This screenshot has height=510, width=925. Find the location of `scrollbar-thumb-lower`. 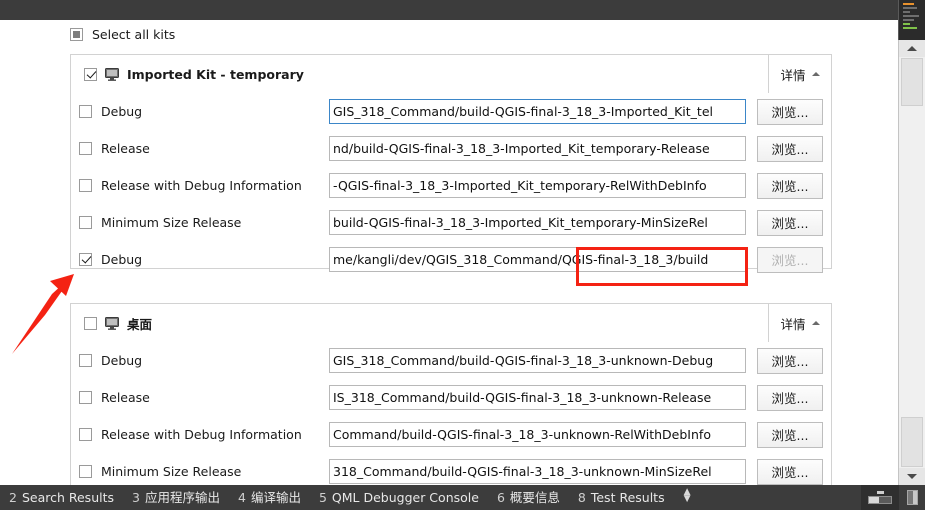

scrollbar-thumb-lower is located at coordinates (912, 442).